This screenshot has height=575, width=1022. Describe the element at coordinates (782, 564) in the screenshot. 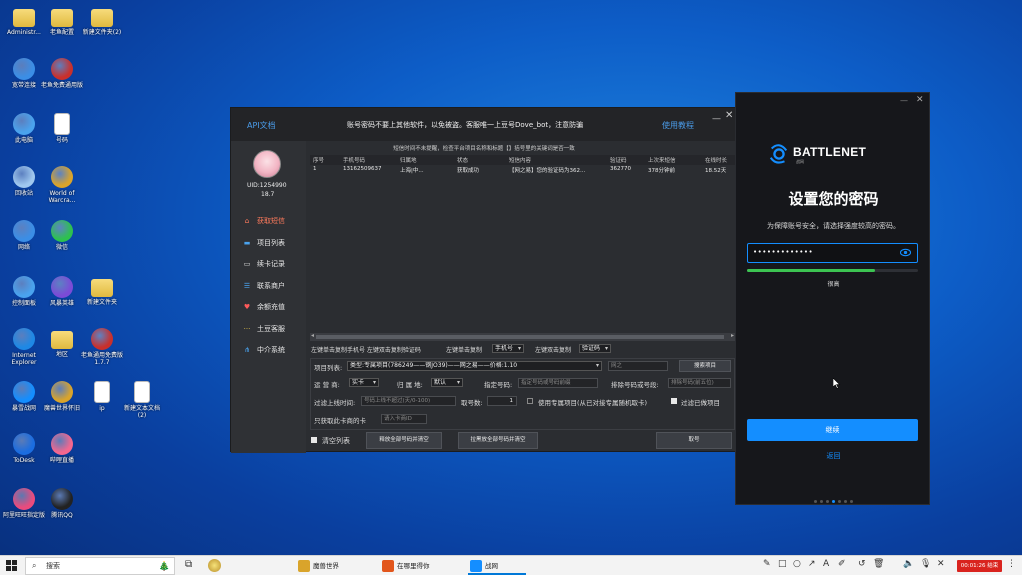

I see `rectangle-tool-icon: □` at that location.